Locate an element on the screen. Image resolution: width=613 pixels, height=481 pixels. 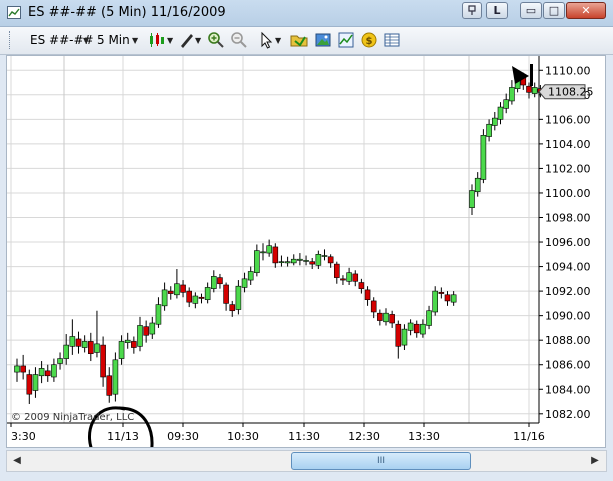
x-tick-label: 11:30 is located at coordinates (304, 436).